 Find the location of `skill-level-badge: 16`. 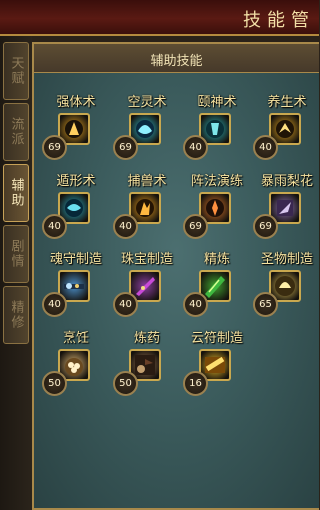

skill-level-badge: 16 is located at coordinates (195, 383).